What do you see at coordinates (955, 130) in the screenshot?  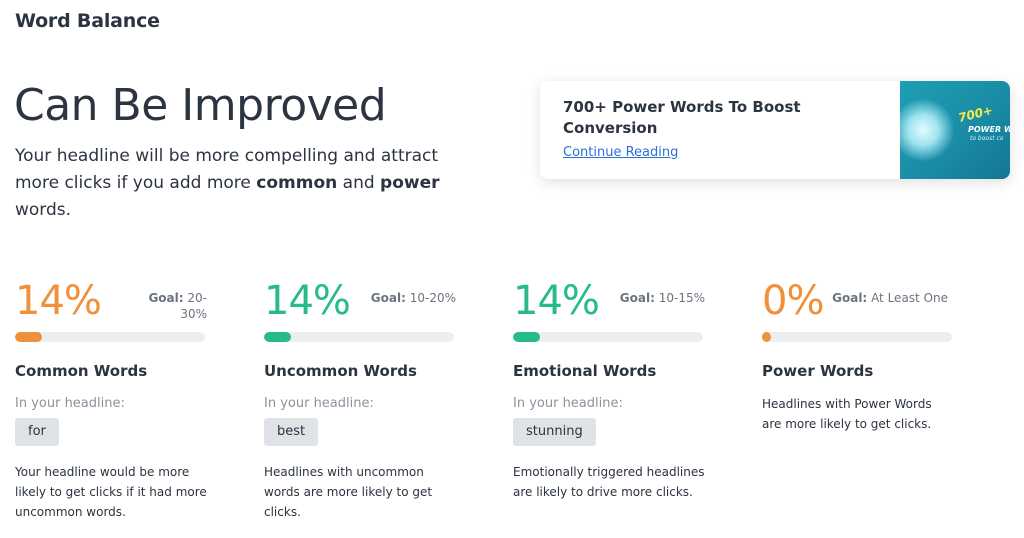 I see `article-thumbnail: 700+ POWER W to boost co` at bounding box center [955, 130].